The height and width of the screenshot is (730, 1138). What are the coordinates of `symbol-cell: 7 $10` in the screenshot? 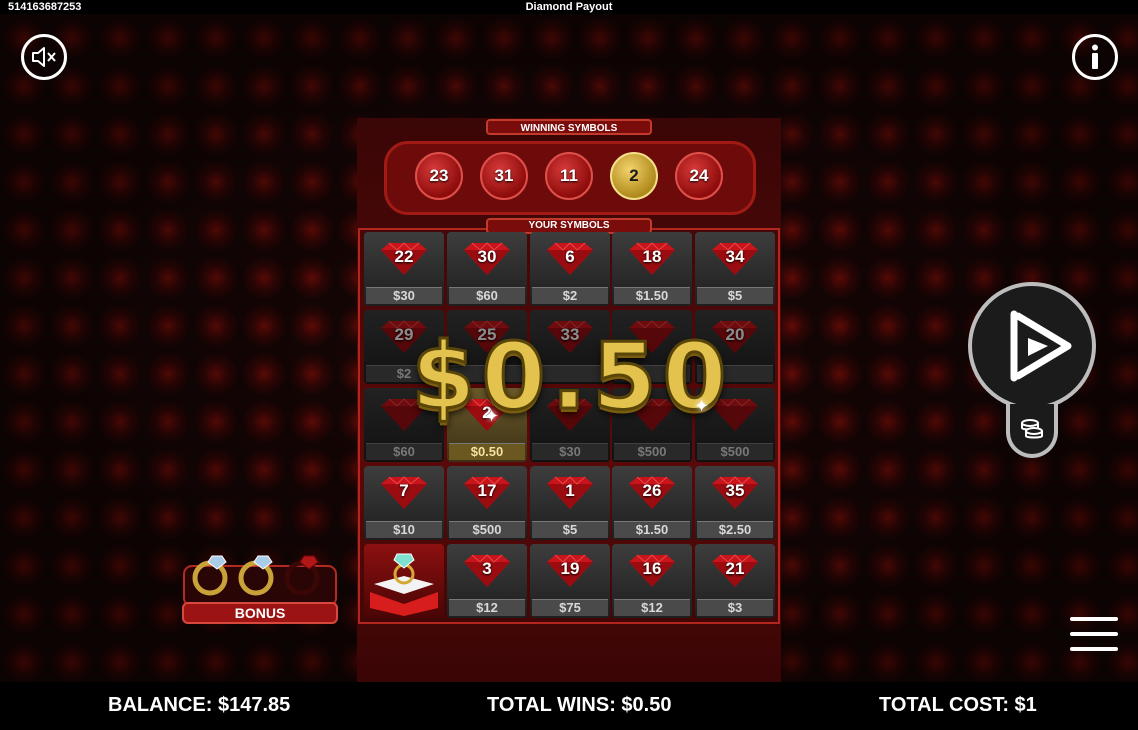 It's located at (404, 503).